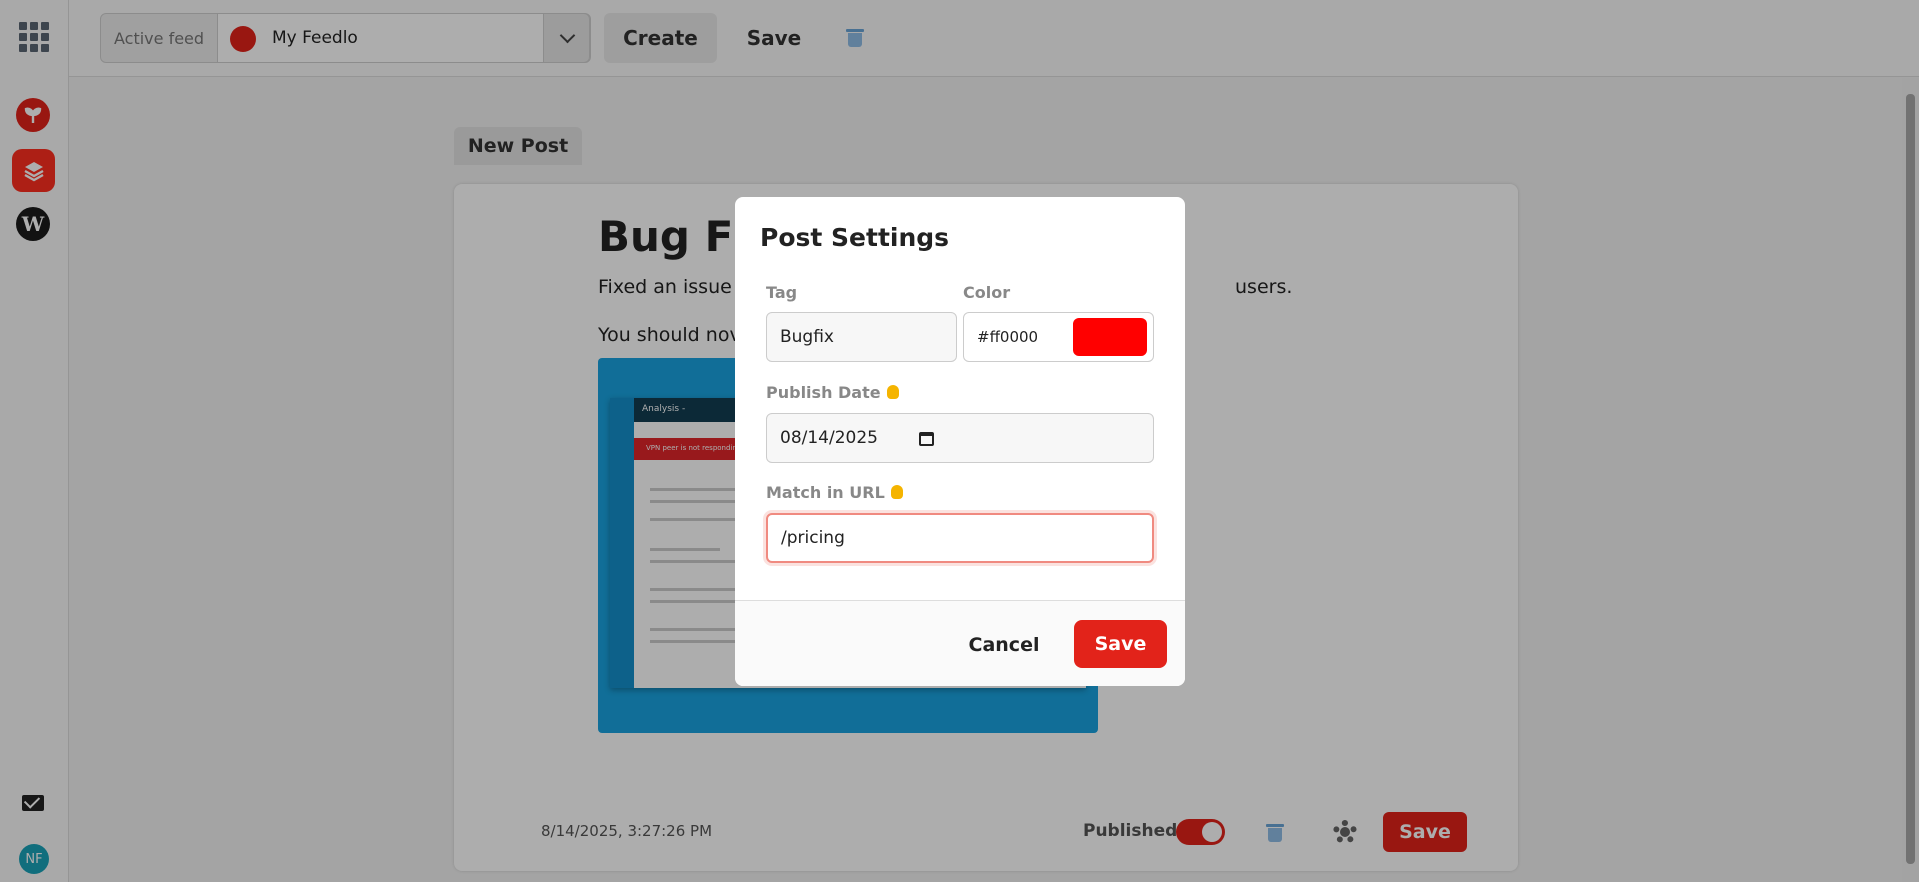 The image size is (1919, 882). I want to click on modal-title: Post Settings, so click(855, 237).